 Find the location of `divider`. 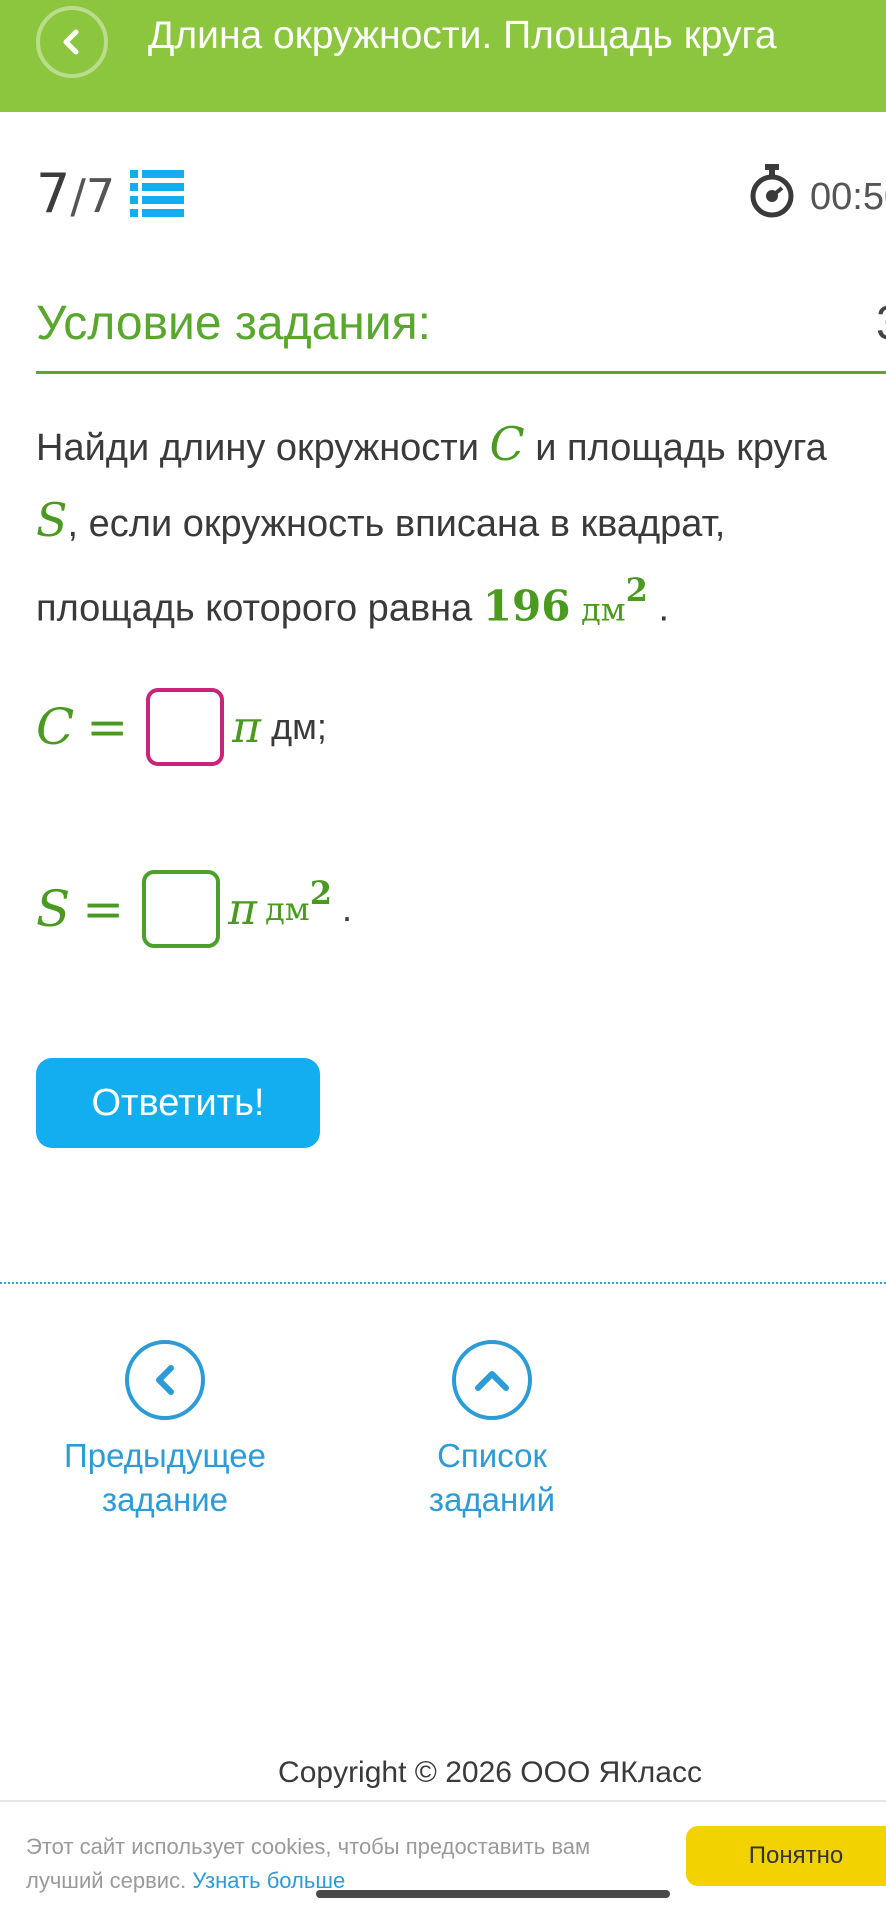

divider is located at coordinates (443, 1283).